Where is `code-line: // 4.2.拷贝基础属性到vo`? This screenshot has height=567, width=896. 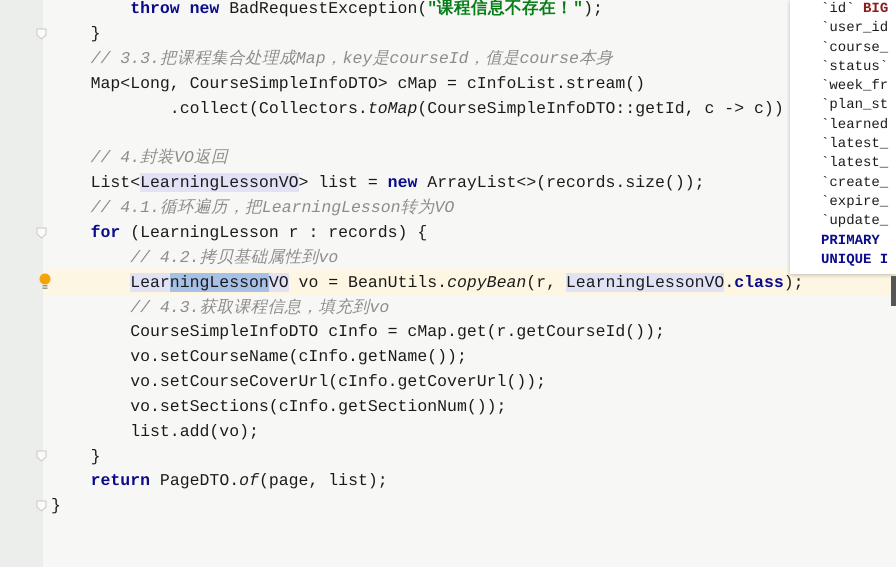 code-line: // 4.2.拷贝基础属性到vo is located at coordinates (234, 257).